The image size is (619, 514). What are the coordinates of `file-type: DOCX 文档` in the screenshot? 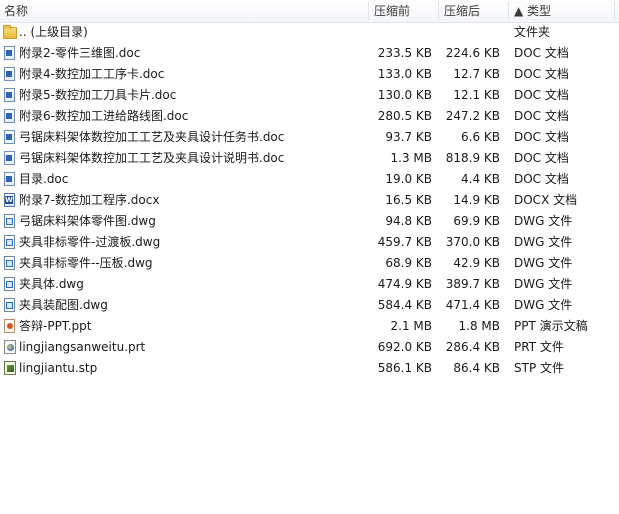 It's located at (546, 200).